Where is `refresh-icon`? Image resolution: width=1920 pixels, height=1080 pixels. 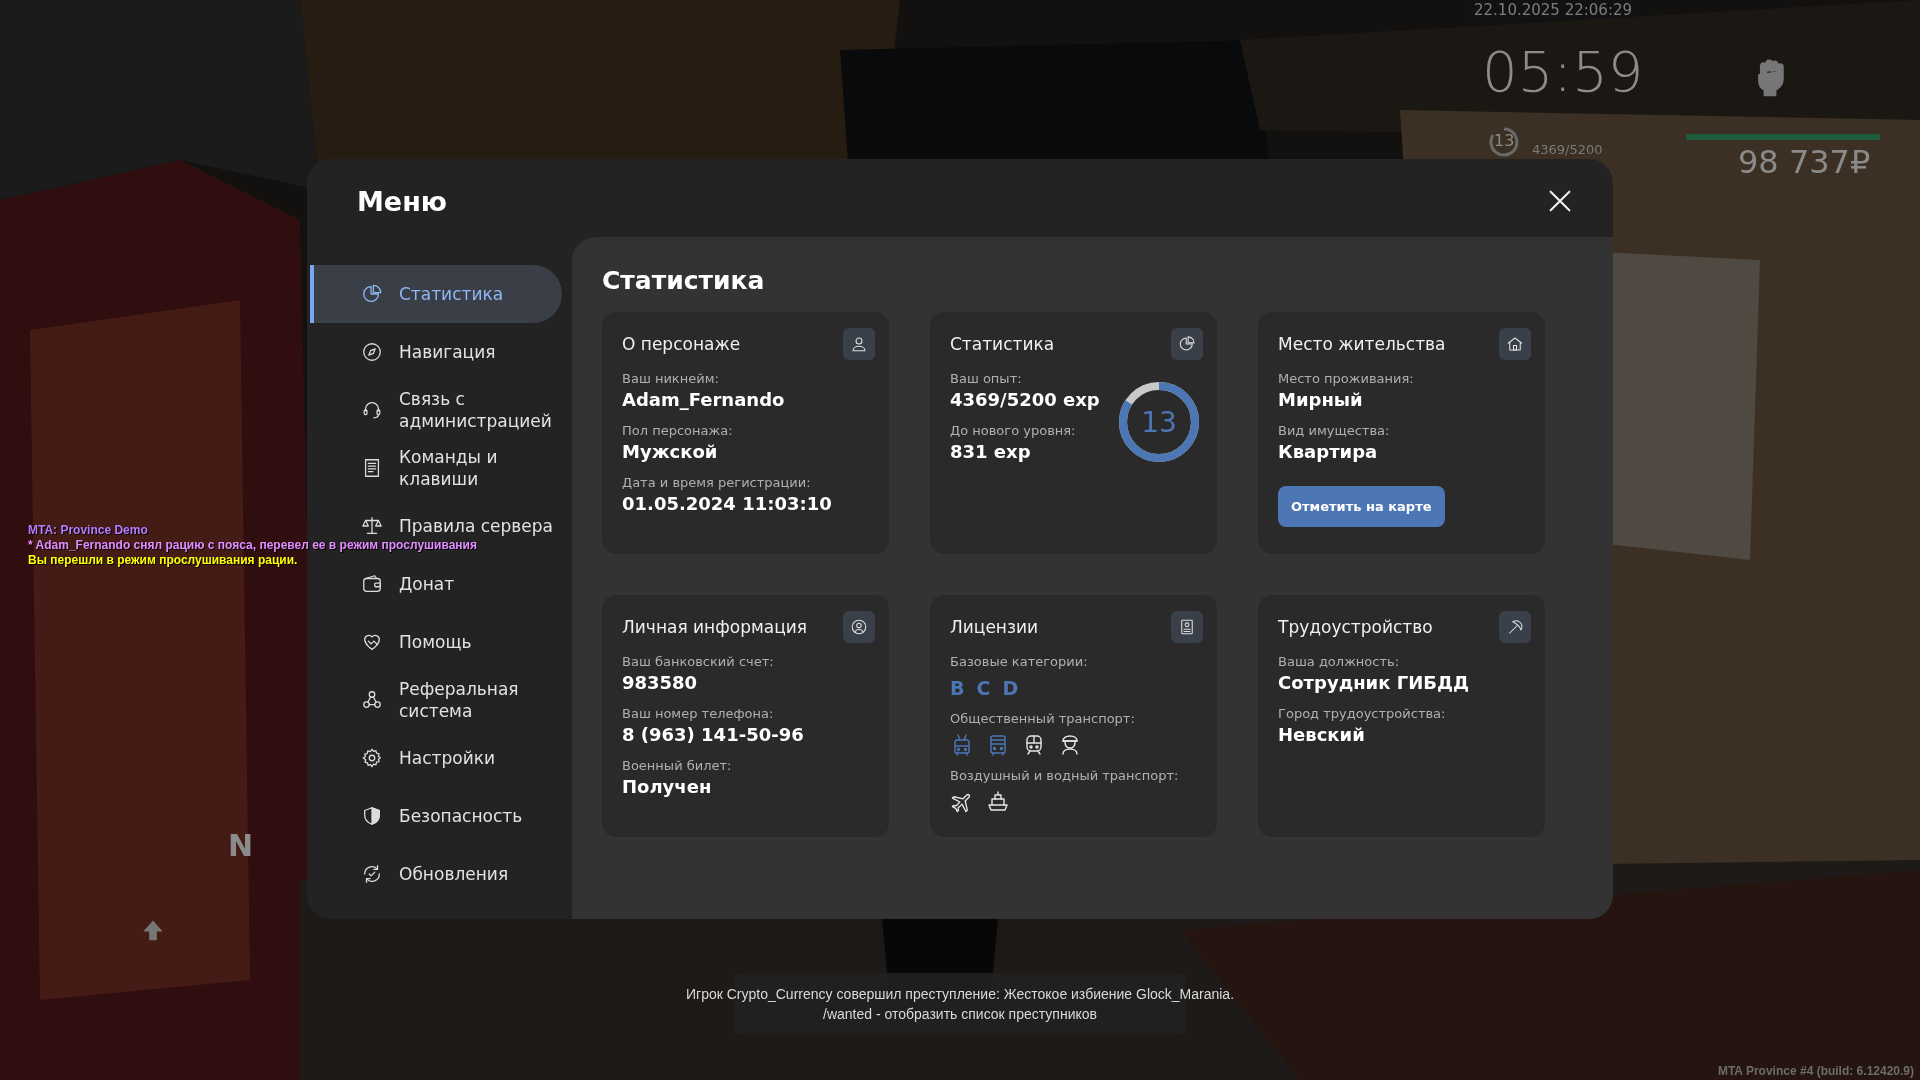
refresh-icon is located at coordinates (372, 874).